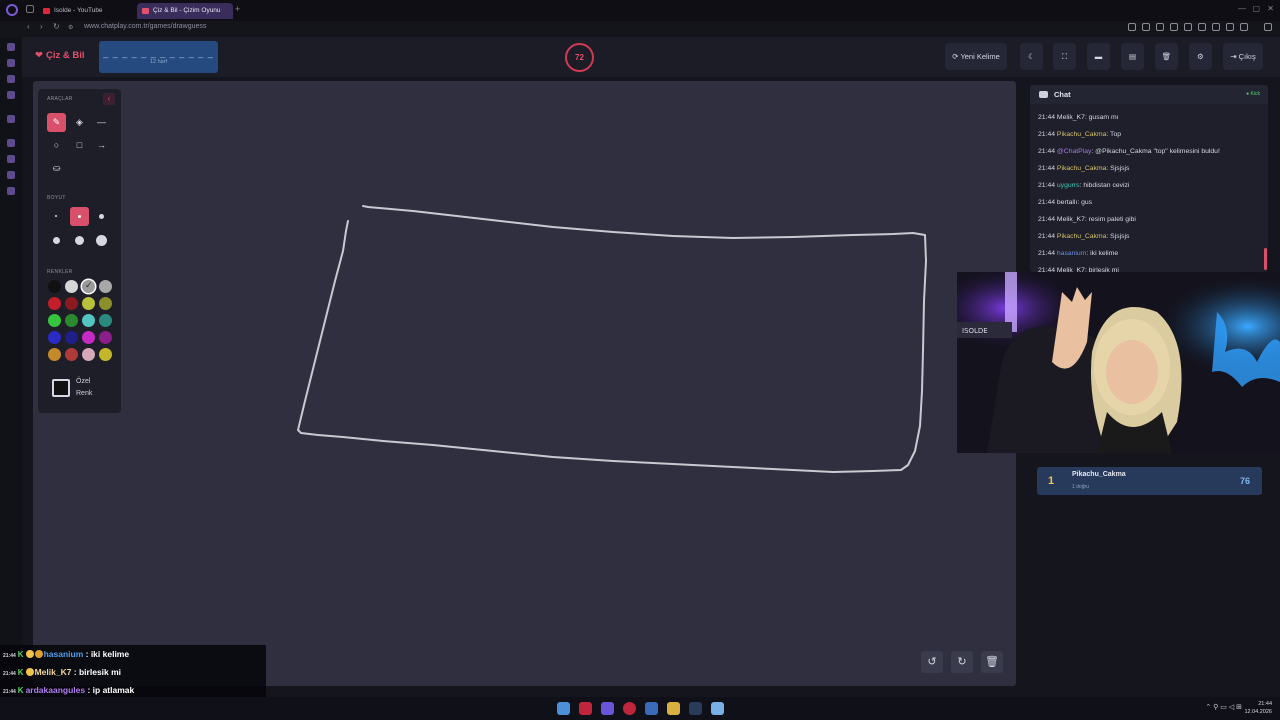  Describe the element at coordinates (1068, 185) in the screenshot. I see `chat-username: uygurrs` at that location.